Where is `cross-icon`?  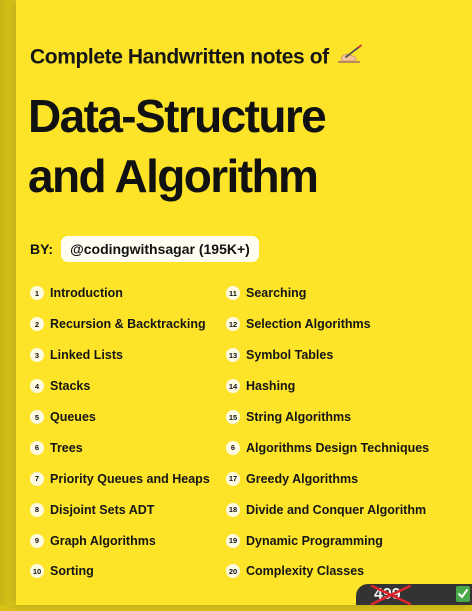
cross-icon is located at coordinates (391, 596).